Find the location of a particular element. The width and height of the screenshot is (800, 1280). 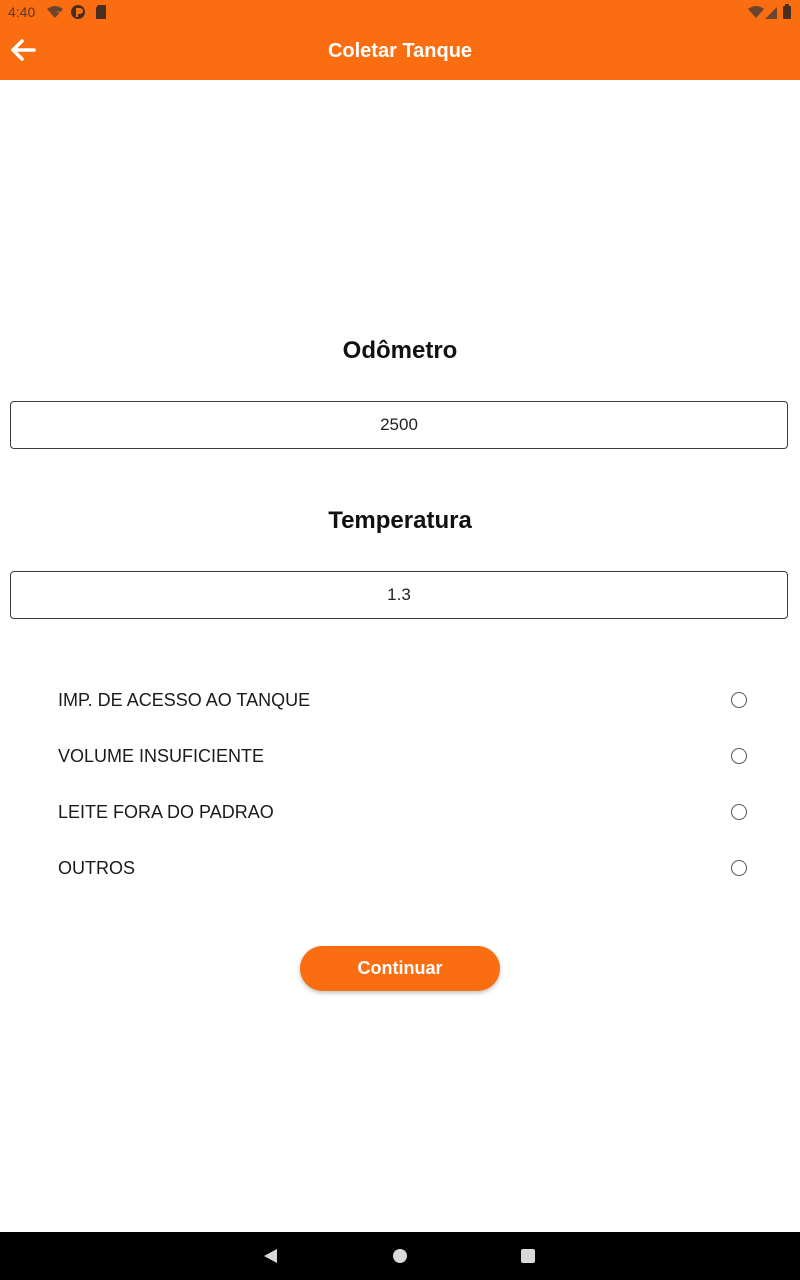

page-title: Coletar Tanque is located at coordinates (400, 51).